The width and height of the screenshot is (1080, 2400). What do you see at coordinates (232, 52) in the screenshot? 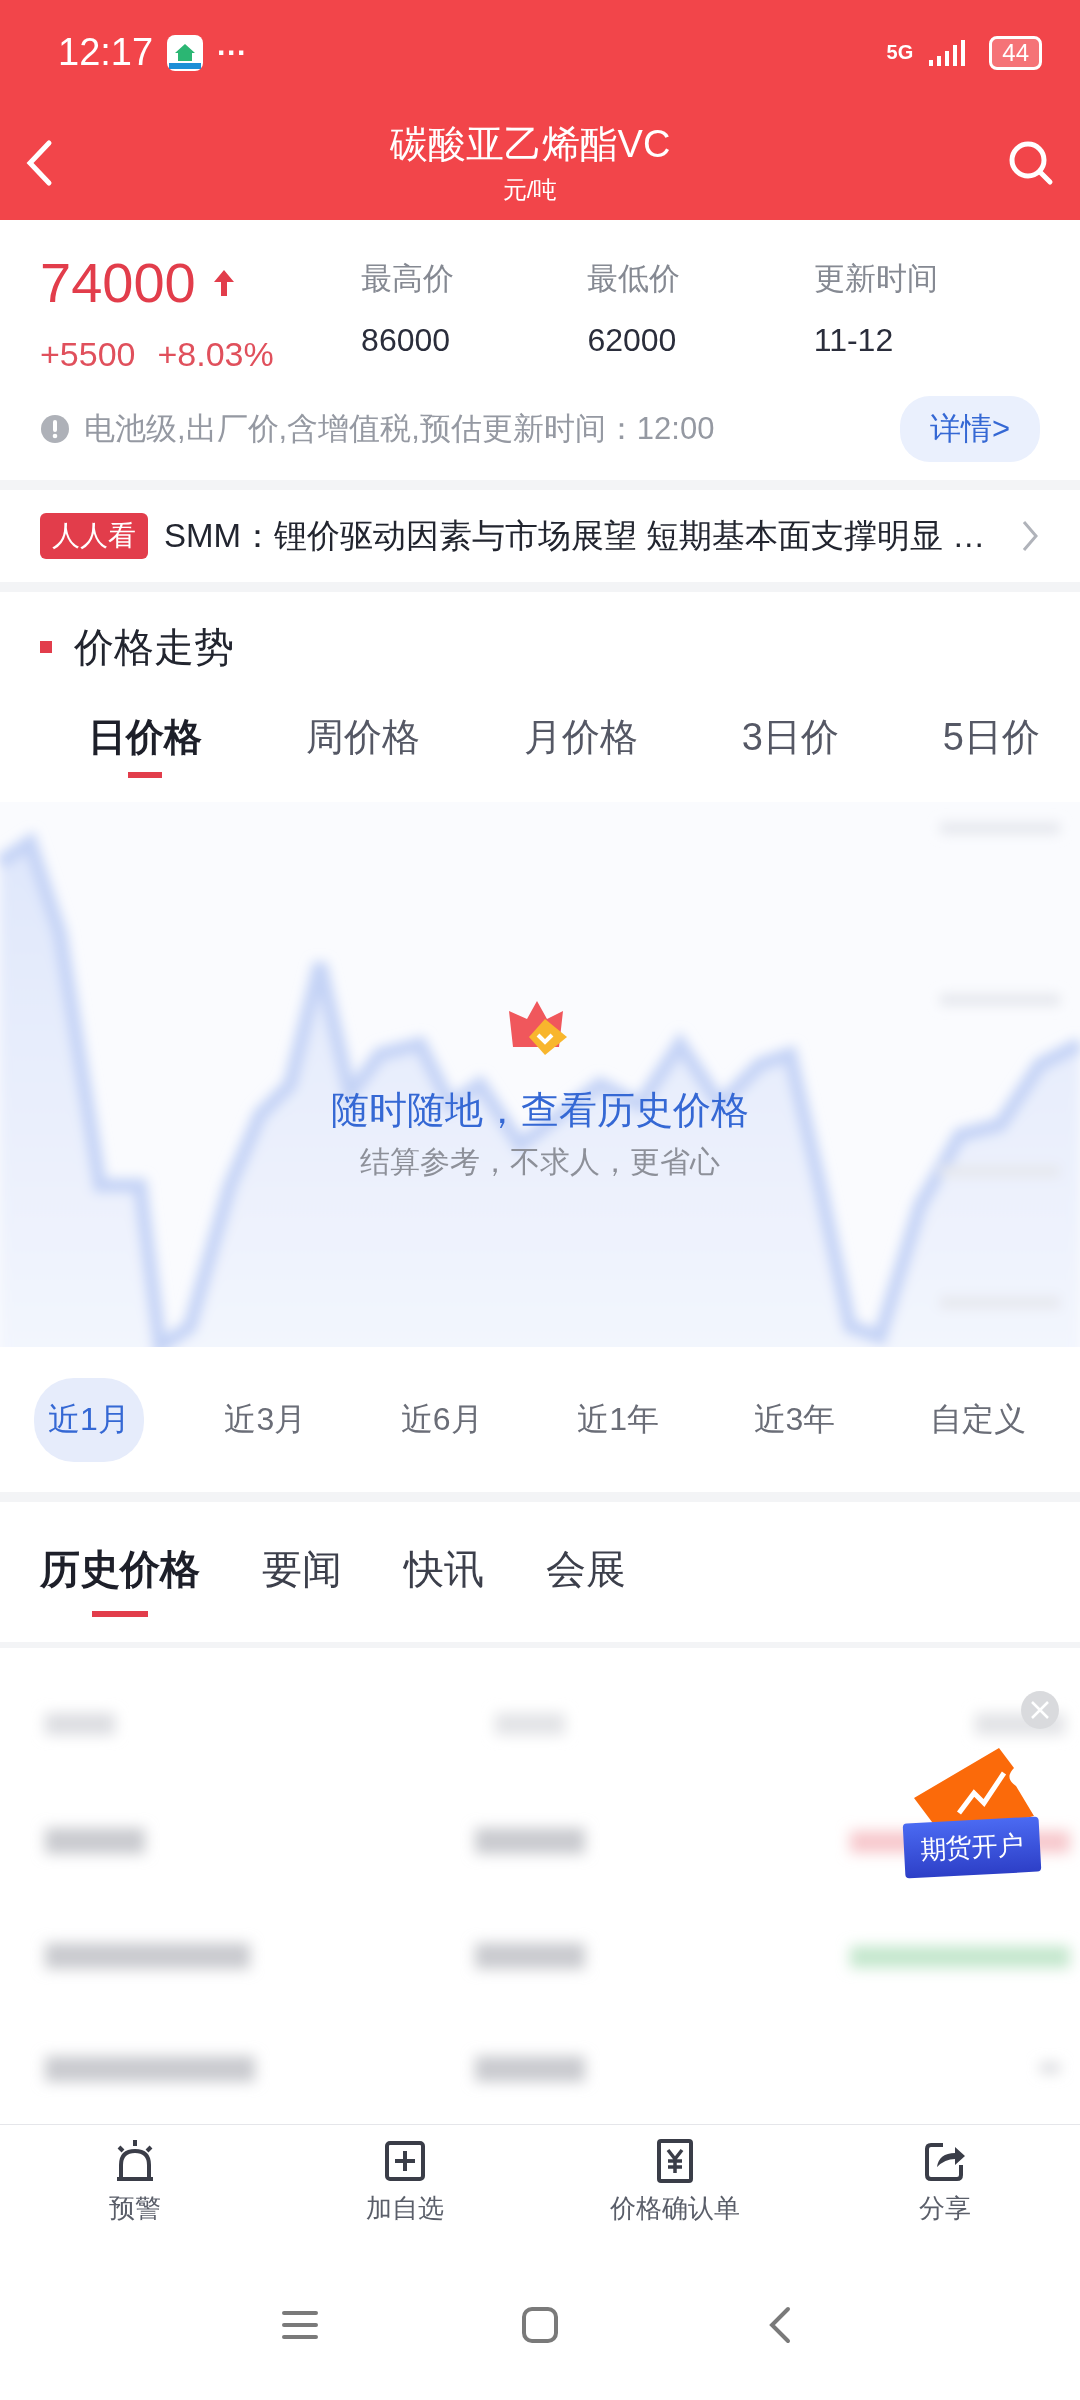
I see `more-indicator: ···` at bounding box center [232, 52].